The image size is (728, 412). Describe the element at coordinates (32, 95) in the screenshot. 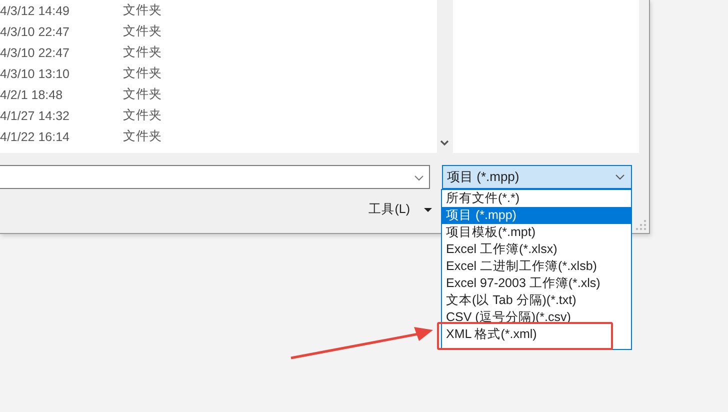

I see `modified-date: 4/2/1 18:48` at that location.